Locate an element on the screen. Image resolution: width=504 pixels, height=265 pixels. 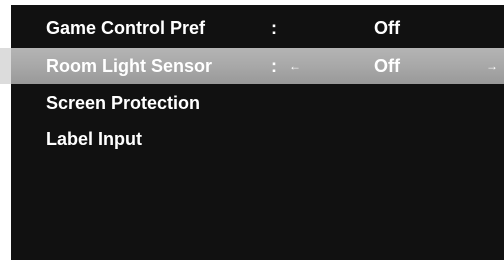
menu-item-game-control-pref: Game Control Pref : Off is located at coordinates (257, 28).